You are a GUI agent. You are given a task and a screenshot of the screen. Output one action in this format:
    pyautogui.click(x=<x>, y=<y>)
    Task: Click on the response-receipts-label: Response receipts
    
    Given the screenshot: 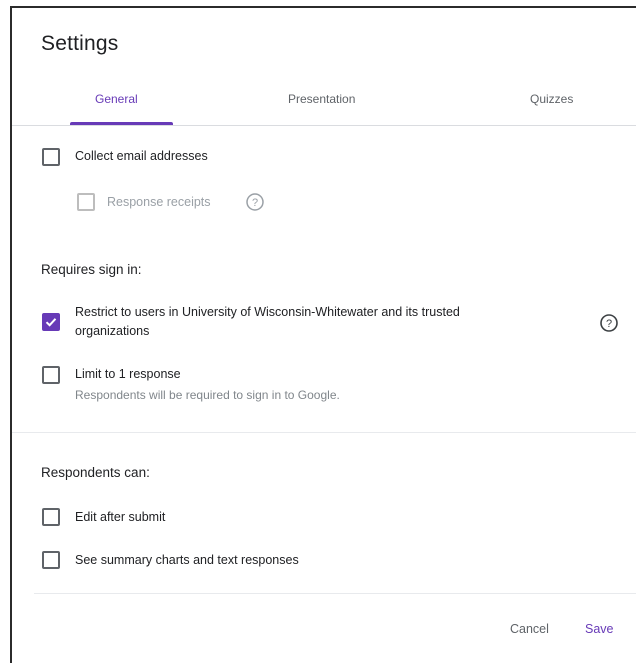 What is the action you would take?
    pyautogui.click(x=159, y=202)
    